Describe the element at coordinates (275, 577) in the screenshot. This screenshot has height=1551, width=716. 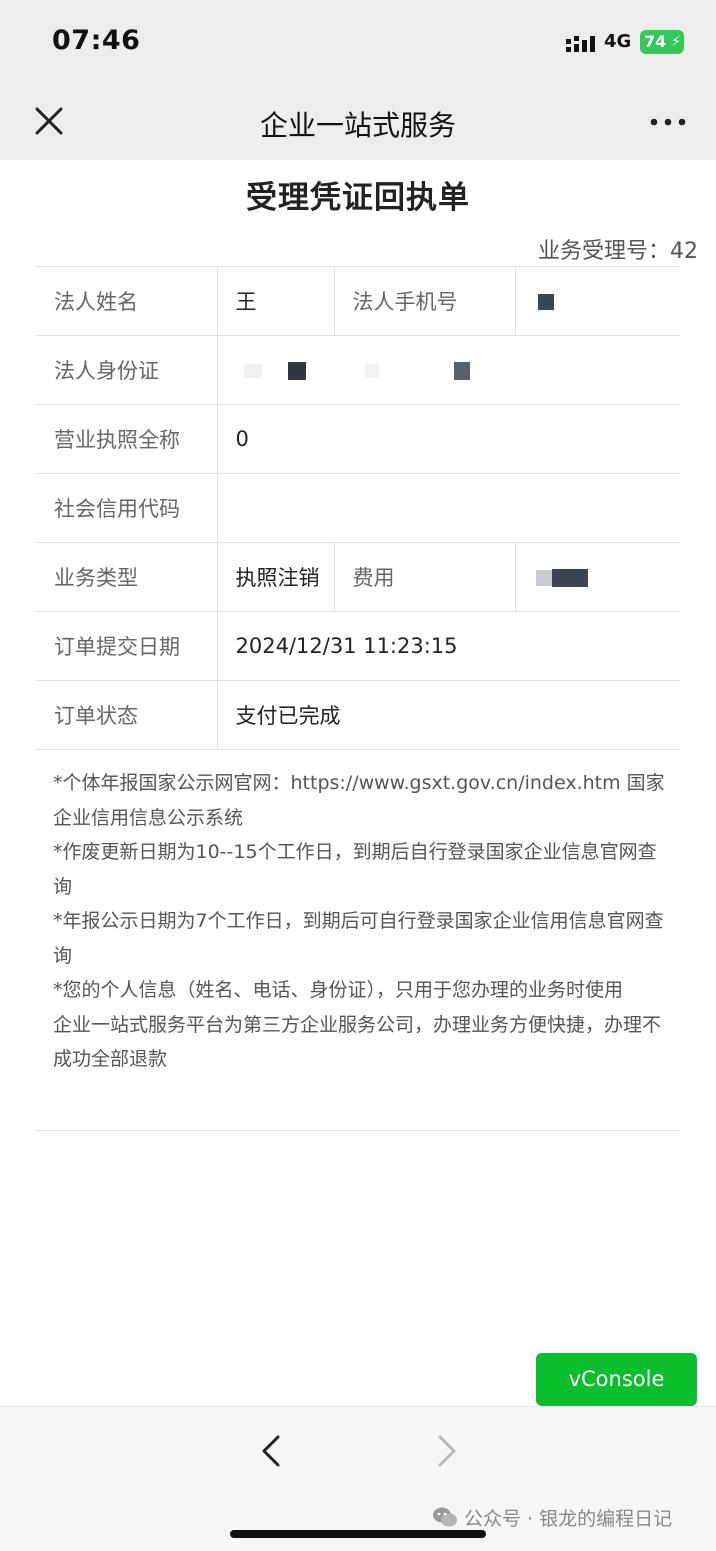
I see `business-type-value: 执照注销` at that location.